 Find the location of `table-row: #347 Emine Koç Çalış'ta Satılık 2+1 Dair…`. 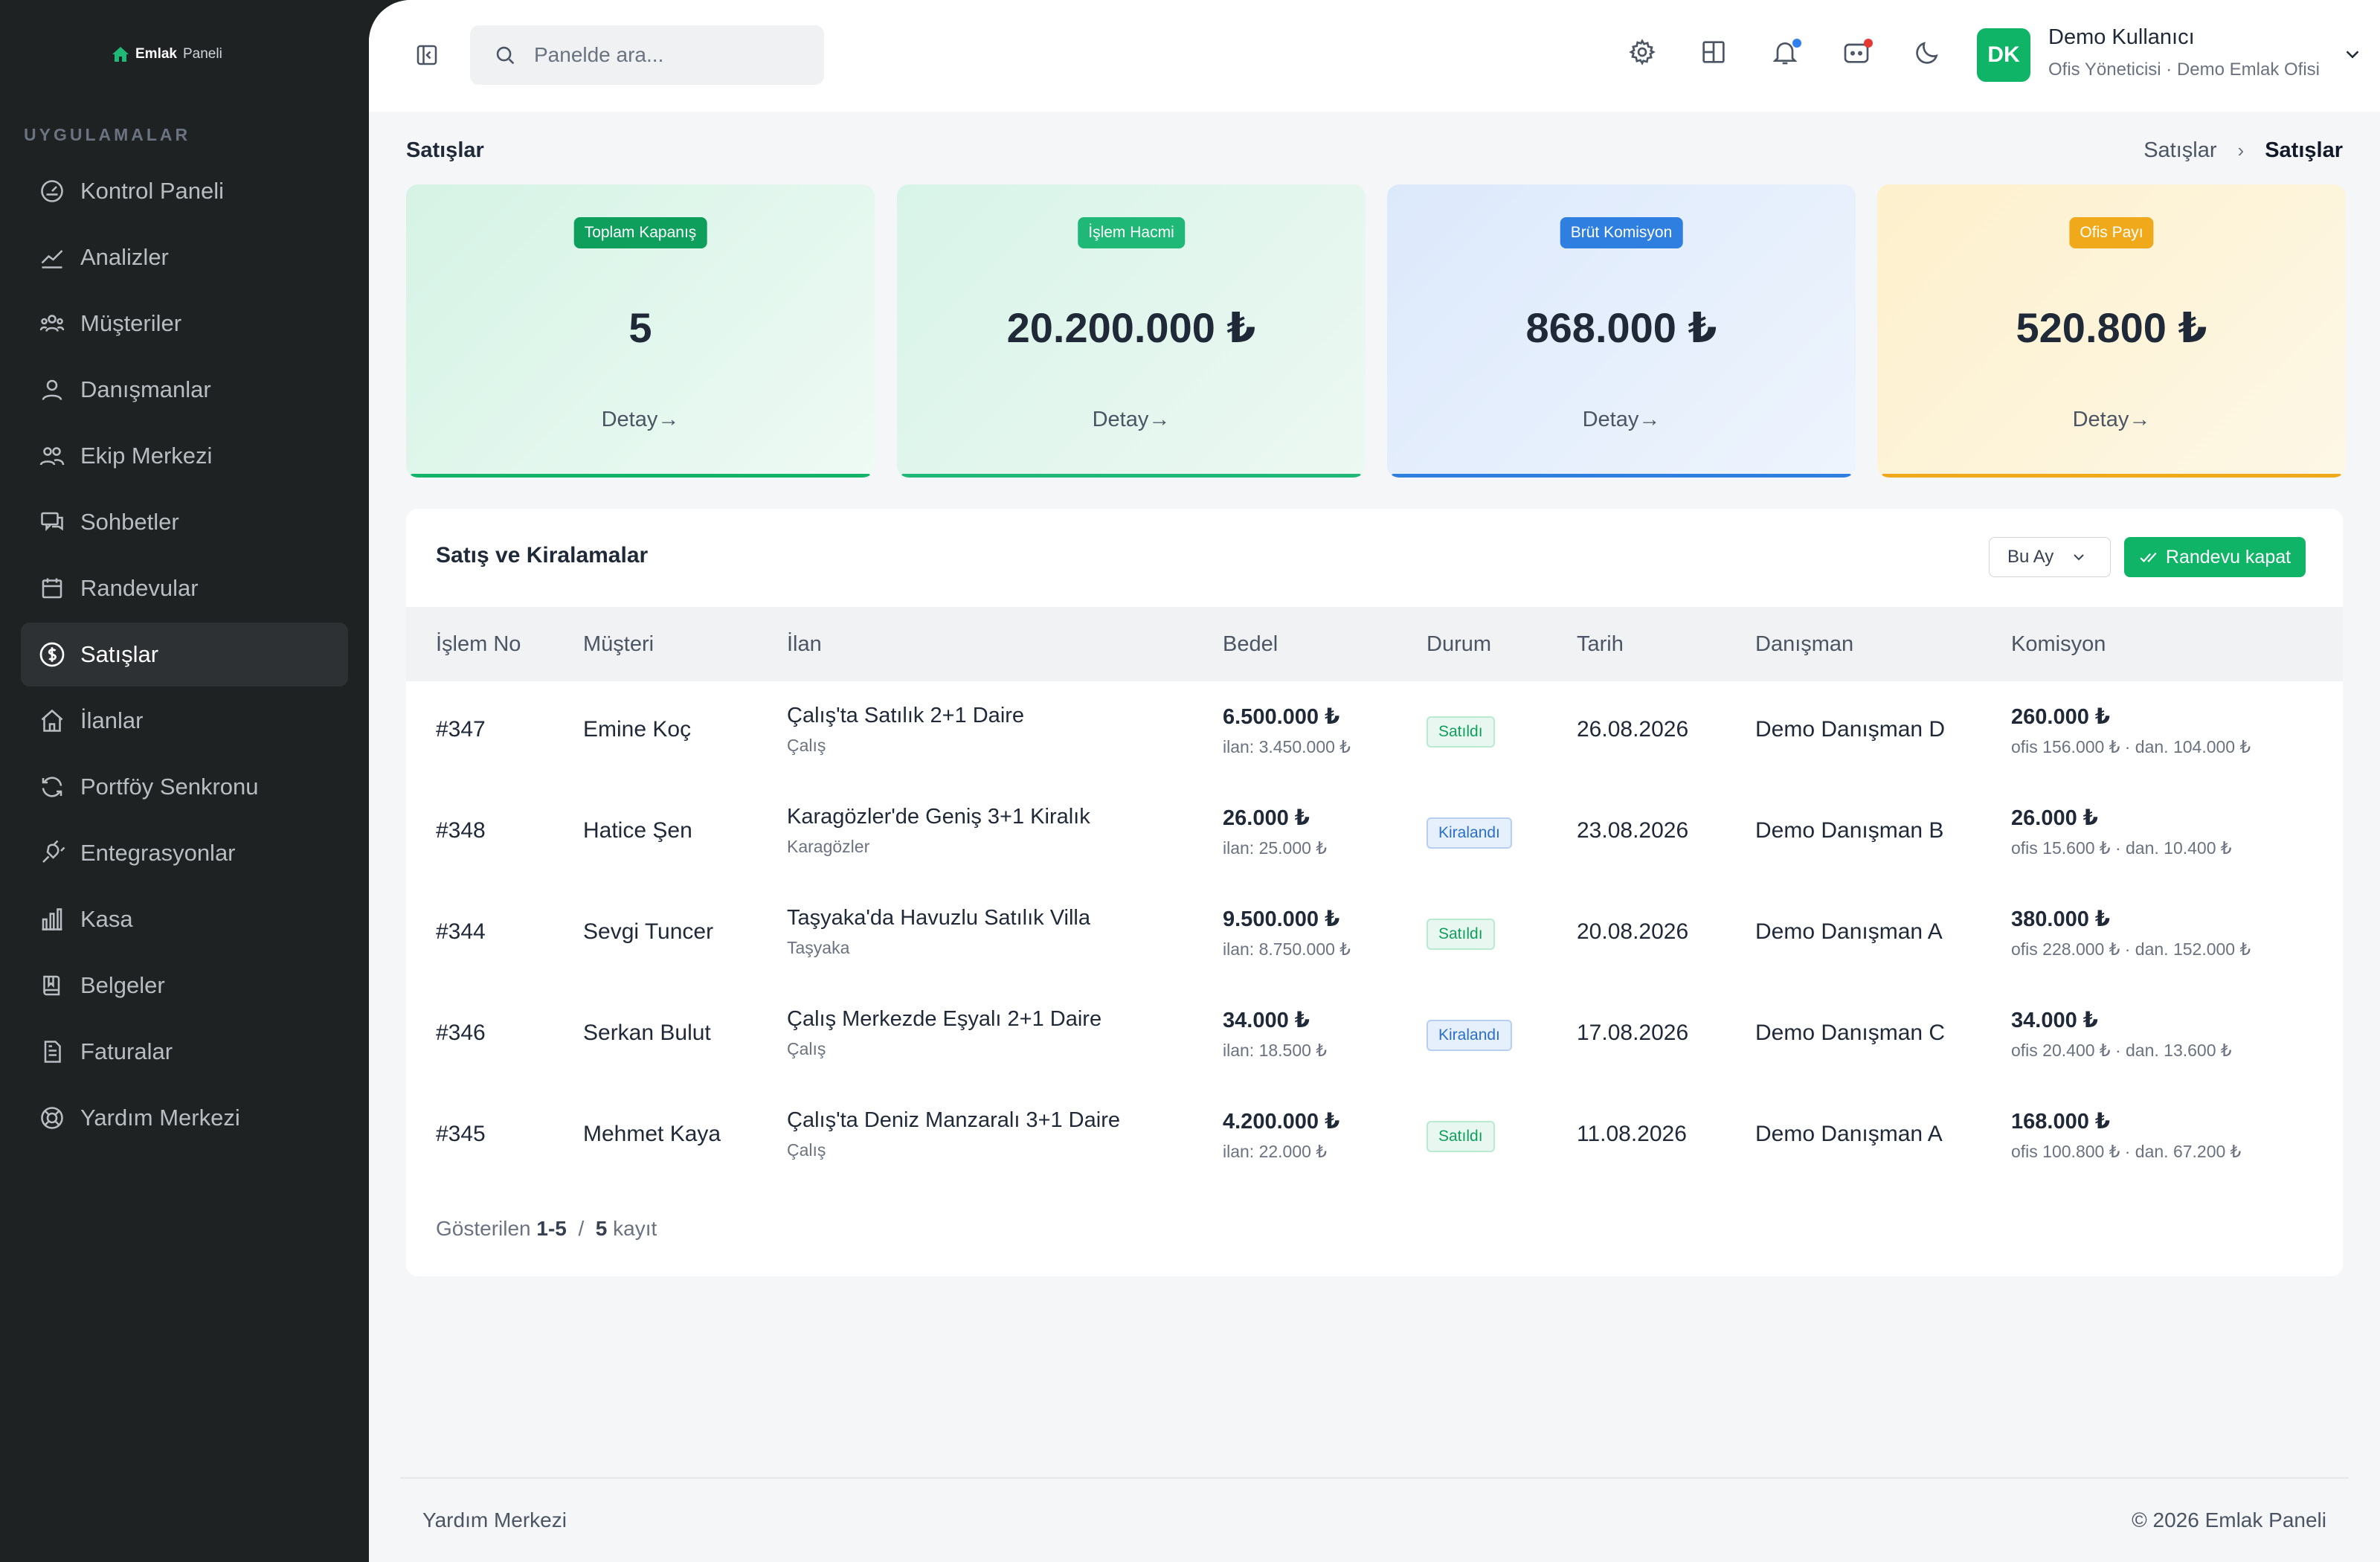

table-row: #347 Emine Koç Çalış'ta Satılık 2+1 Dair… is located at coordinates (1375, 731).